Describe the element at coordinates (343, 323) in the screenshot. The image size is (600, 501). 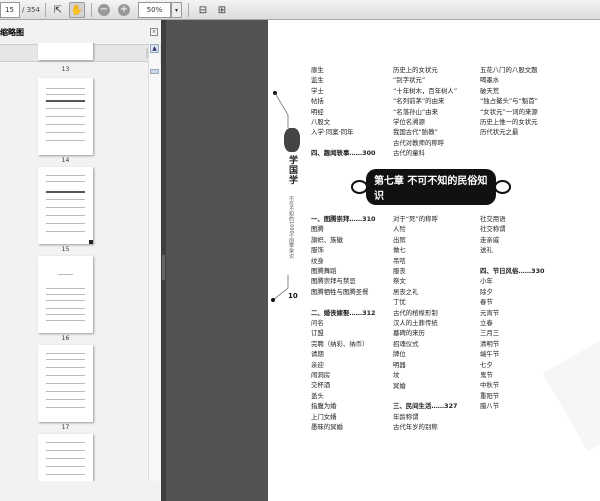
I see `toc-entry: 问名` at that location.